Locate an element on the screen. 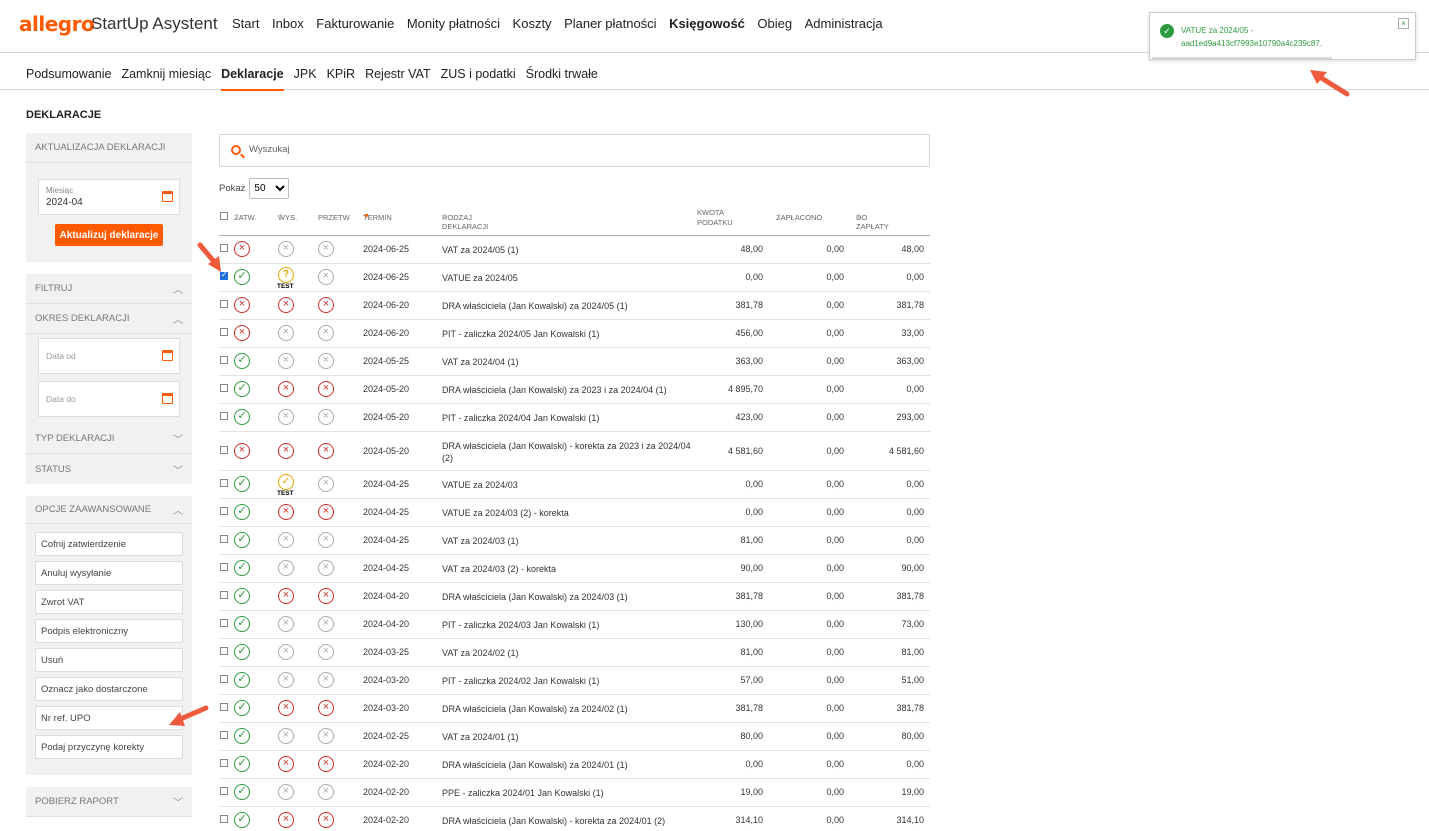  advanced-option-button: Oznacz jako dostarczone is located at coordinates (109, 689).